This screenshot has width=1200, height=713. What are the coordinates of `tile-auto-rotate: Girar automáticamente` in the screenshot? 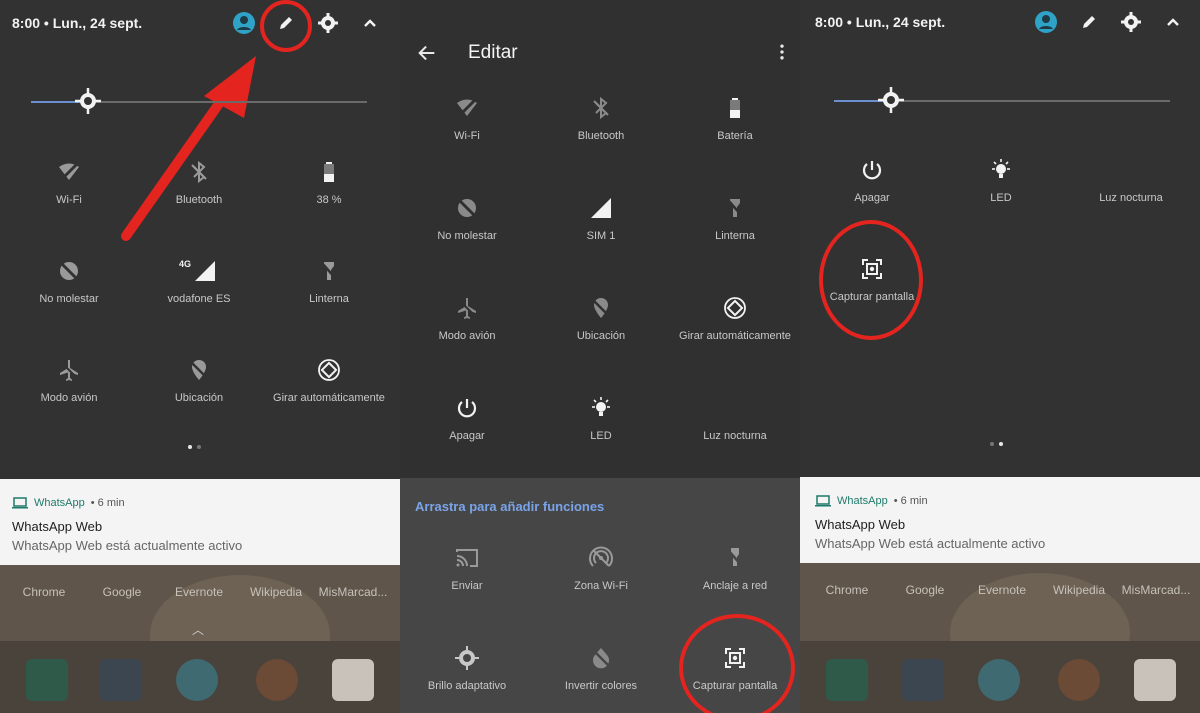 It's located at (329, 393).